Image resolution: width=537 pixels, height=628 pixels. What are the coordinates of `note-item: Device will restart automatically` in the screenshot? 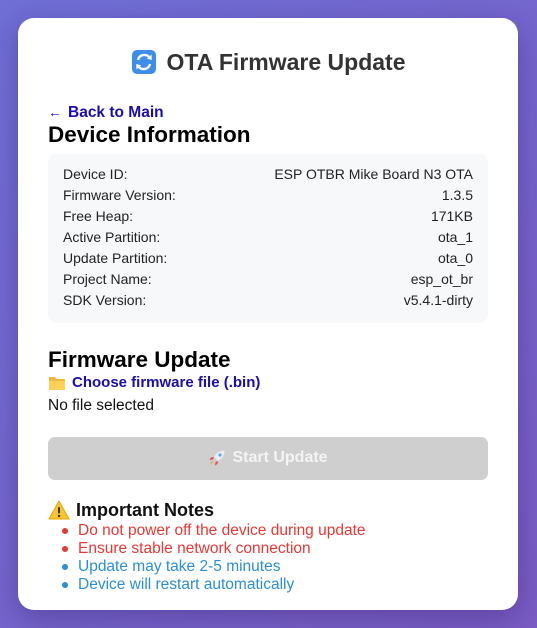 It's located at (274, 585).